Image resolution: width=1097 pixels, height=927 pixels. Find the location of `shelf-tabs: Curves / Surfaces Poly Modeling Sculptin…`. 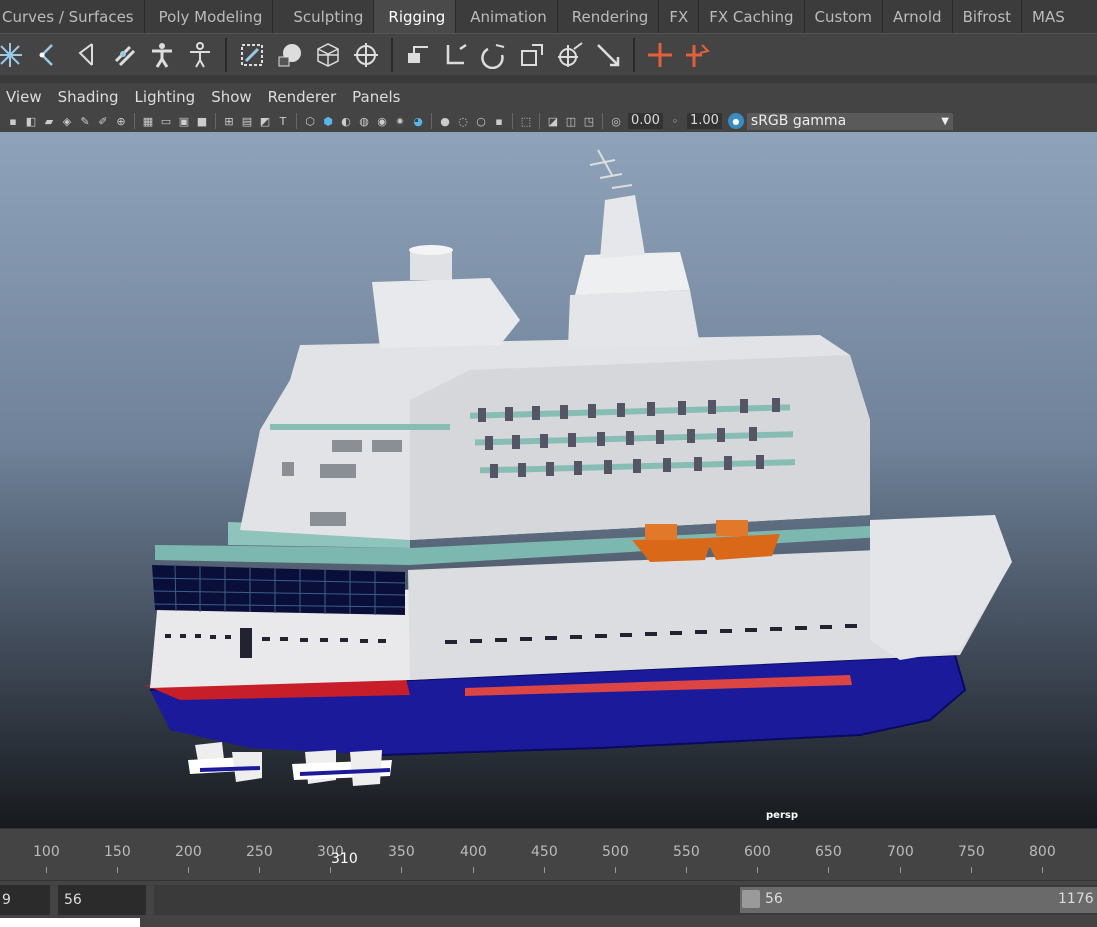

shelf-tabs: Curves / Surfaces Poly Modeling Sculptin… is located at coordinates (548, 16).